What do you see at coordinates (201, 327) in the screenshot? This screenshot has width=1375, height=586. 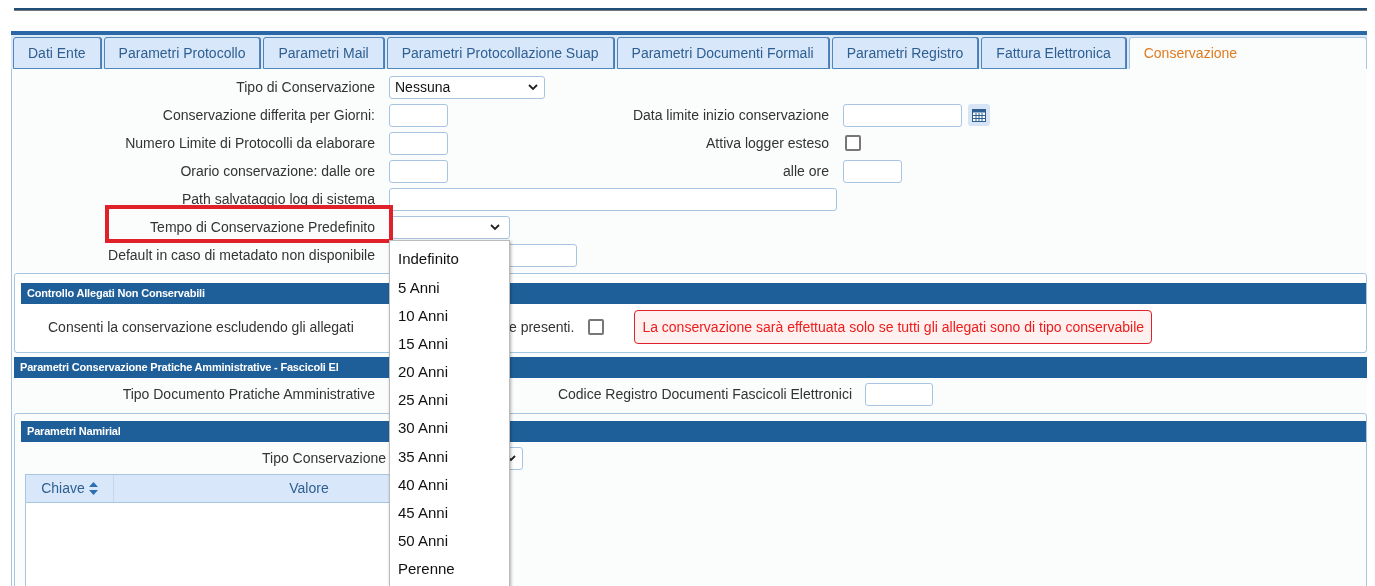 I see `option-label: Consenti la conservazione escludendo gli allegati` at bounding box center [201, 327].